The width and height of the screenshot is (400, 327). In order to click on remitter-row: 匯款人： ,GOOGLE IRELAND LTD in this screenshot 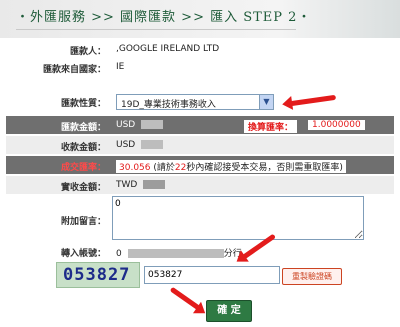, I will do `click(200, 52)`.